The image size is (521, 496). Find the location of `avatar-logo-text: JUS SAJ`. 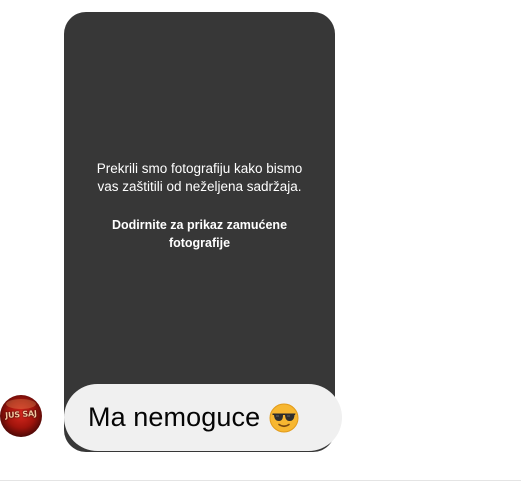

avatar-logo-text: JUS SAJ is located at coordinates (21, 414).